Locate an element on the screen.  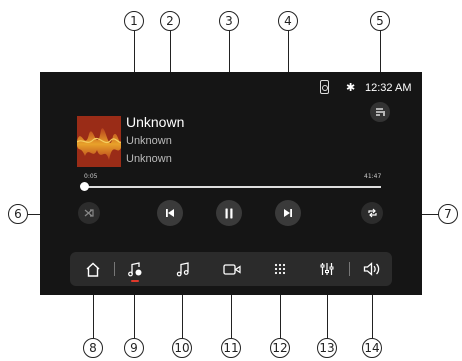
callout-10: 10 is located at coordinates (182, 348).